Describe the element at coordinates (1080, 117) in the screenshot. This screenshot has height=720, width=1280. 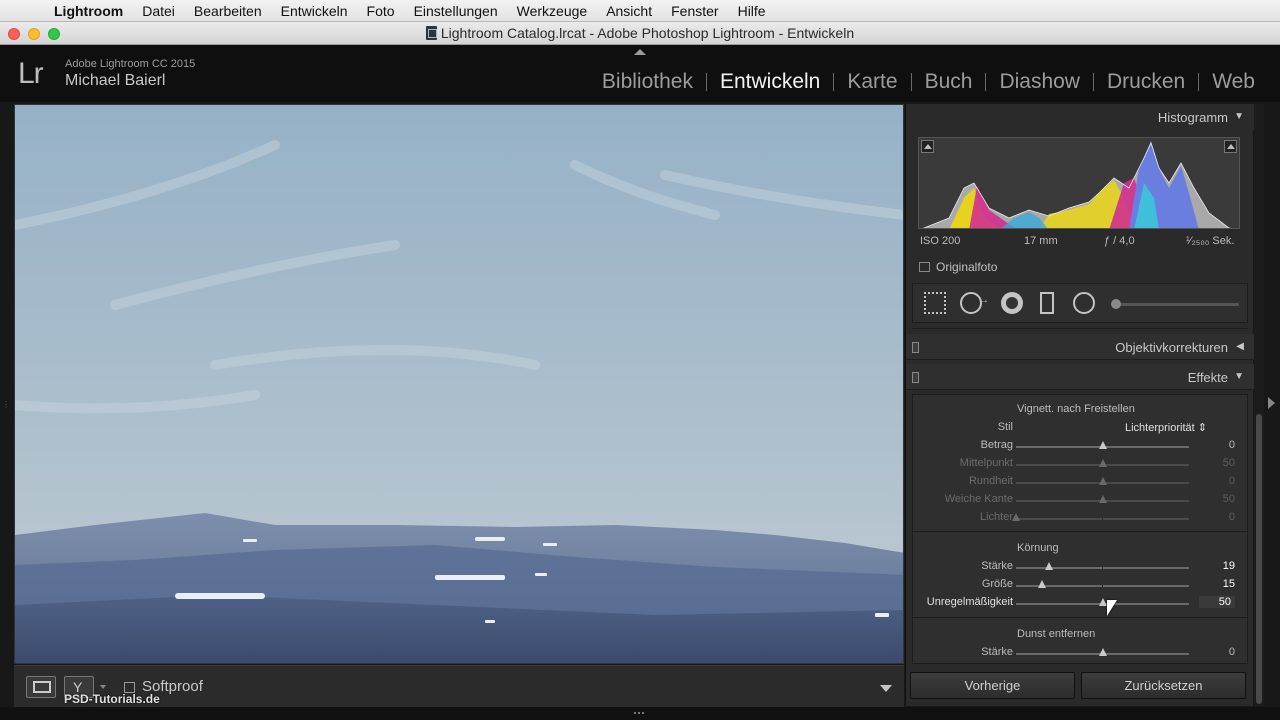
I see `histogram-header: Histogramm ▼` at that location.